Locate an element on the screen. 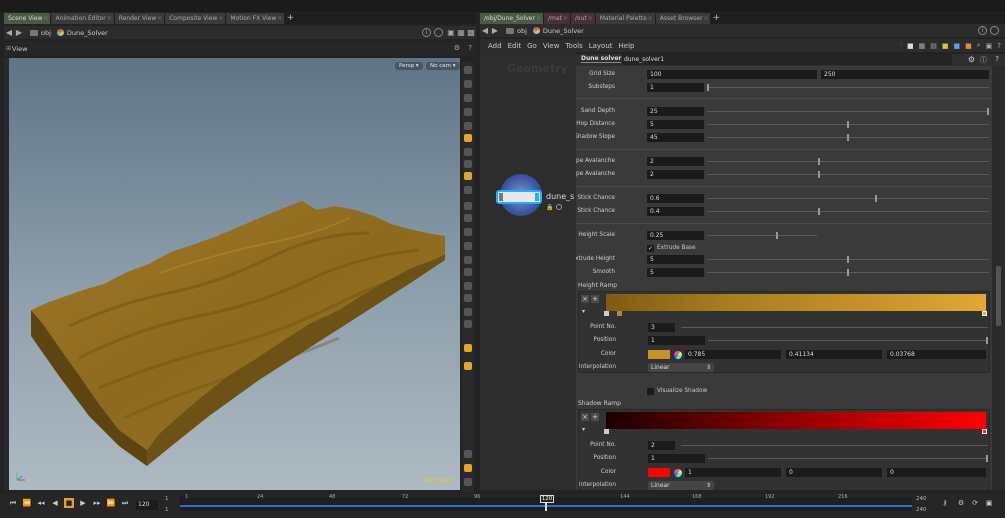  pin-icon: i is located at coordinates (426, 32).